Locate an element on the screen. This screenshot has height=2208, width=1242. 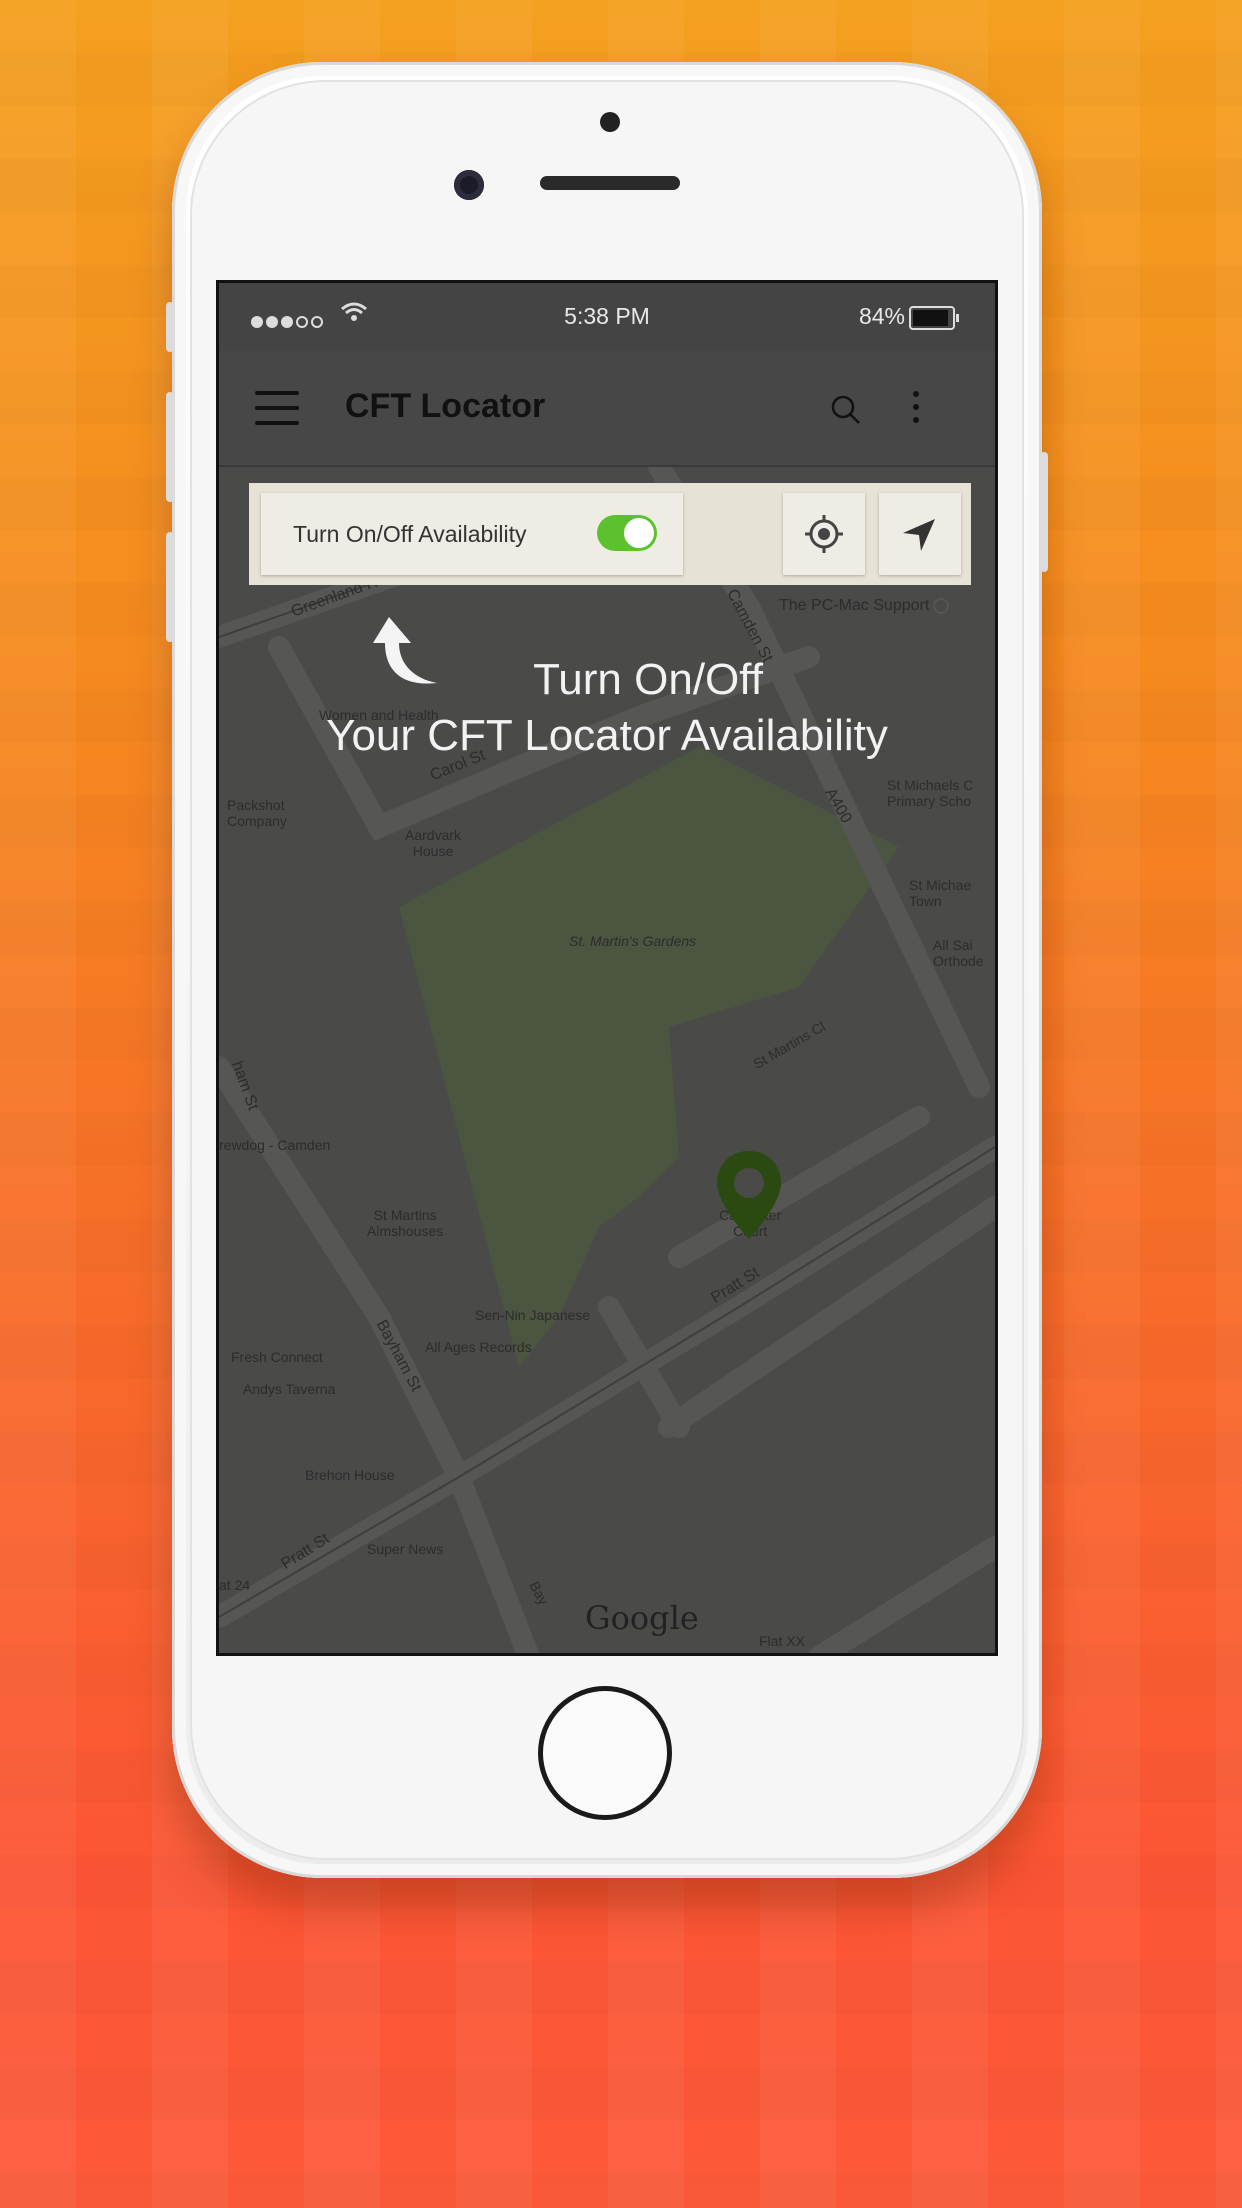
map-label-super-news: Super News is located at coordinates (405, 1549).